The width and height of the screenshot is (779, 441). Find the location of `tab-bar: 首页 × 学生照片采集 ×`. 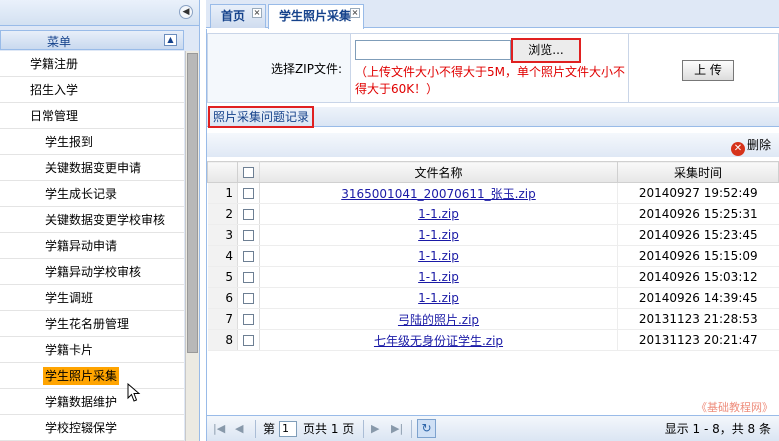

tab-bar: 首页 × 学生照片采集 × is located at coordinates (492, 14).